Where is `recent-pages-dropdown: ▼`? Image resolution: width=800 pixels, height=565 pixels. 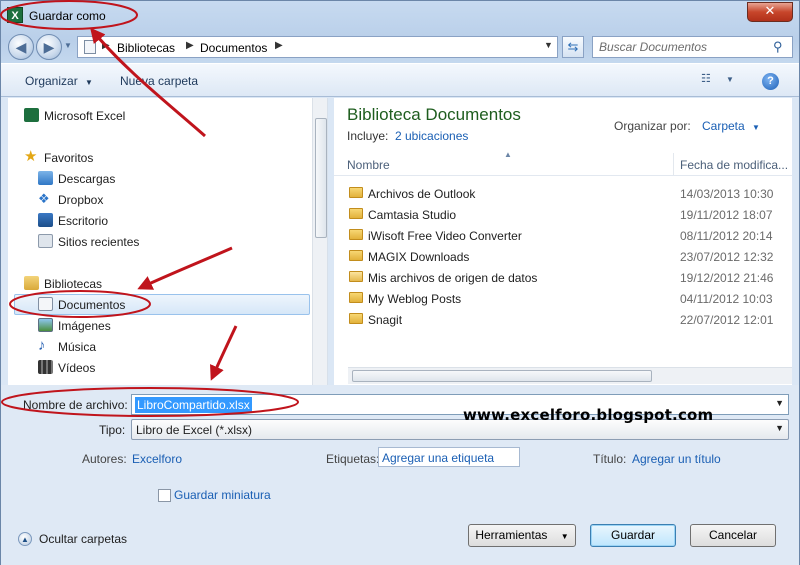
recent-pages-dropdown: ▼ is located at coordinates (68, 45).